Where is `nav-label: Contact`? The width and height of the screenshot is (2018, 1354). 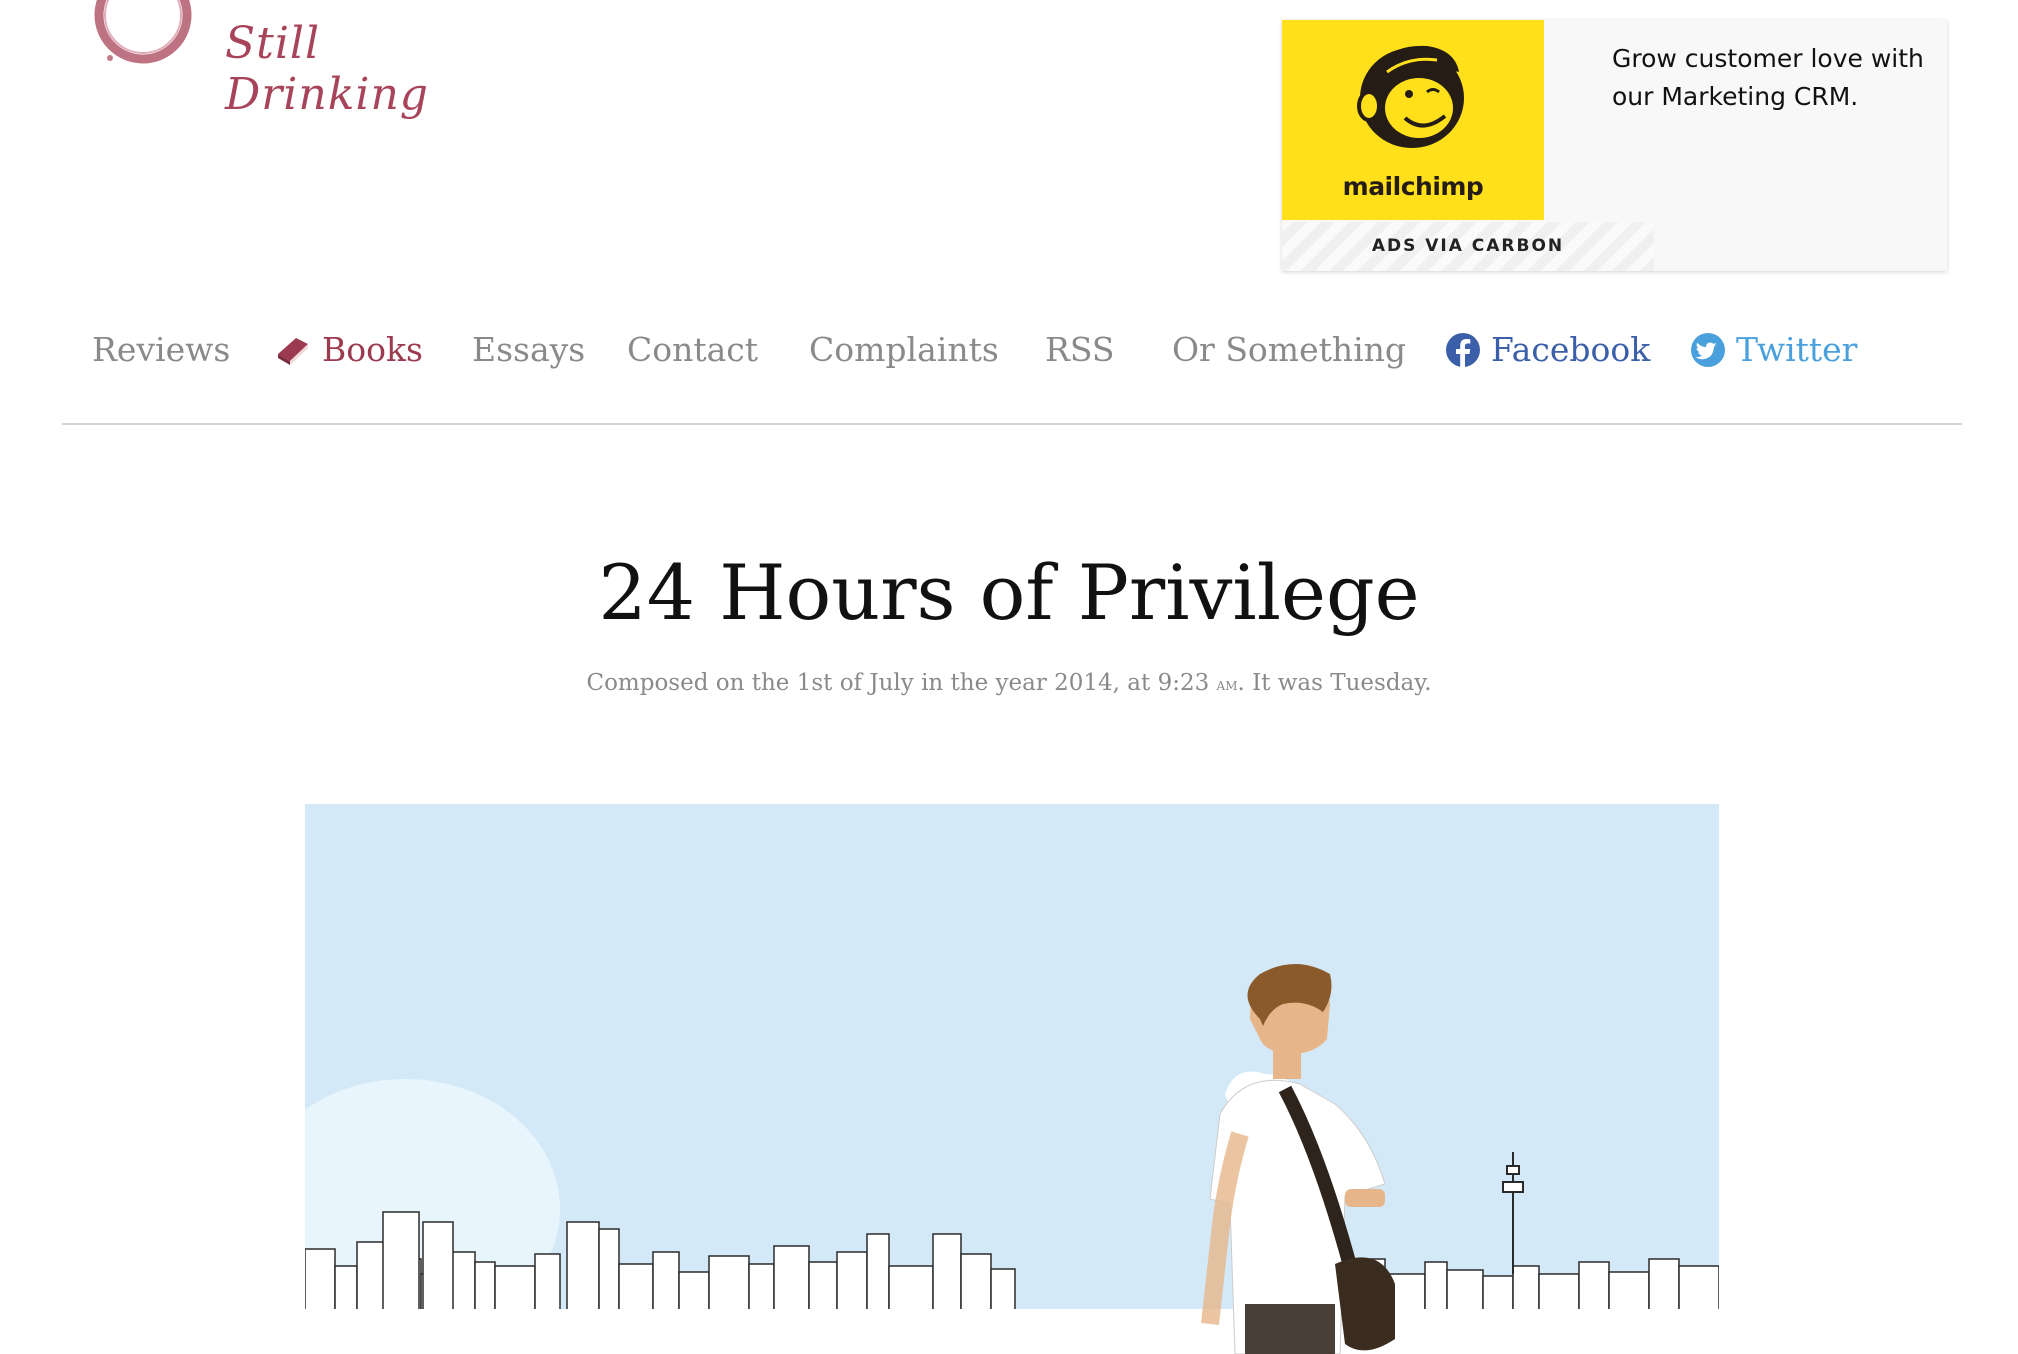 nav-label: Contact is located at coordinates (693, 349).